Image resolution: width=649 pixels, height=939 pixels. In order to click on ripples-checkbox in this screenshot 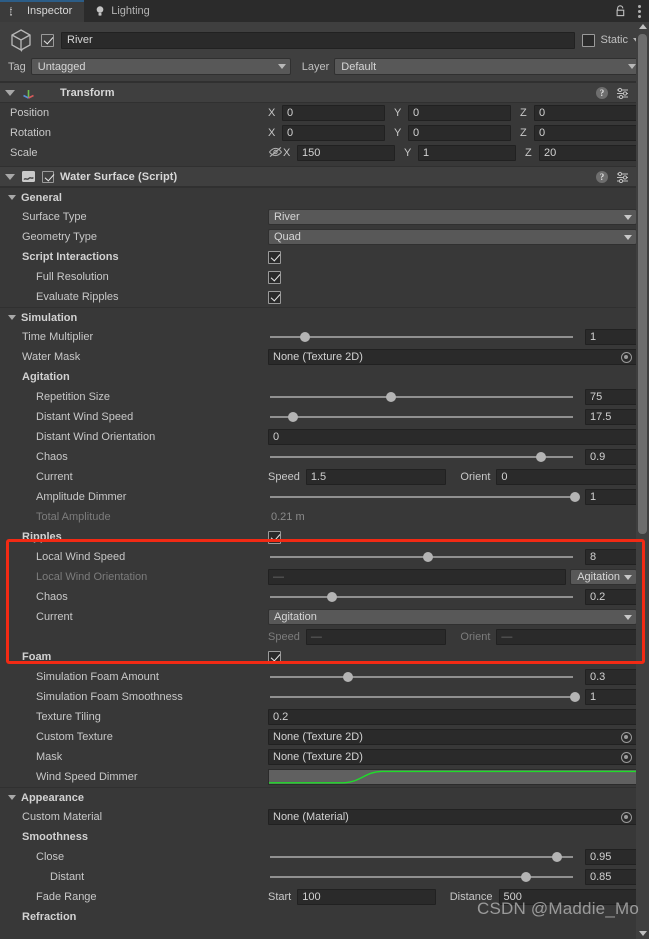, I will do `click(274, 537)`.